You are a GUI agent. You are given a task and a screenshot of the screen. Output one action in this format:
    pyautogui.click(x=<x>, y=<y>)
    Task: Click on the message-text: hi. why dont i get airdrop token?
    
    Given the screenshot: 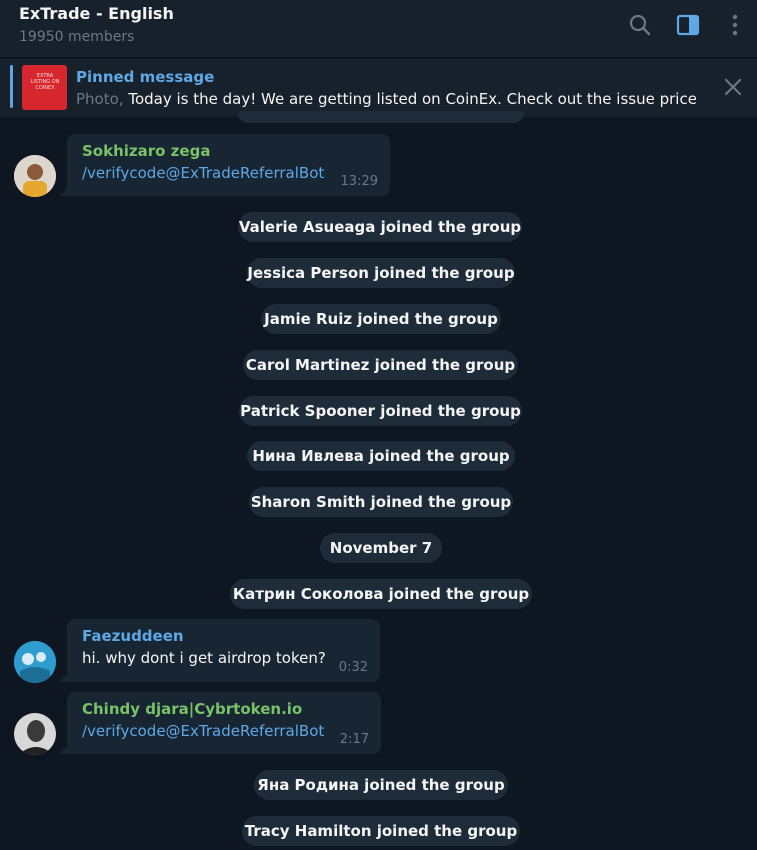 What is the action you would take?
    pyautogui.click(x=224, y=658)
    